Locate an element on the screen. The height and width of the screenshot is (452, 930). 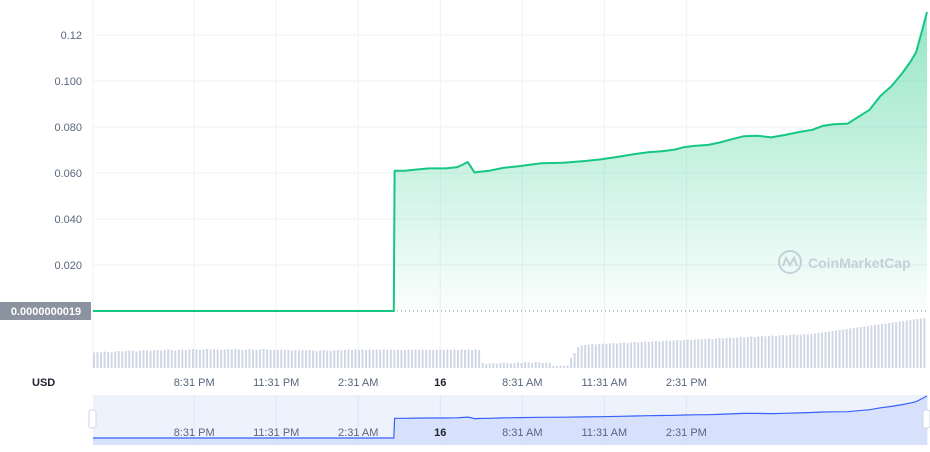
navigator-left-handle is located at coordinates (92, 419).